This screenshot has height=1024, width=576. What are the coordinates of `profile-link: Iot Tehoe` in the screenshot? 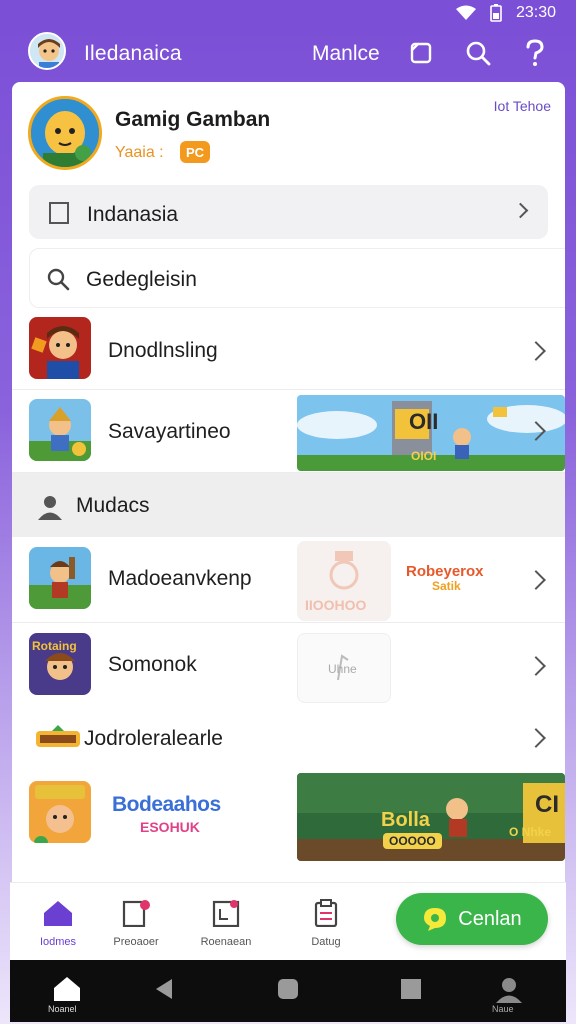 It's located at (522, 106).